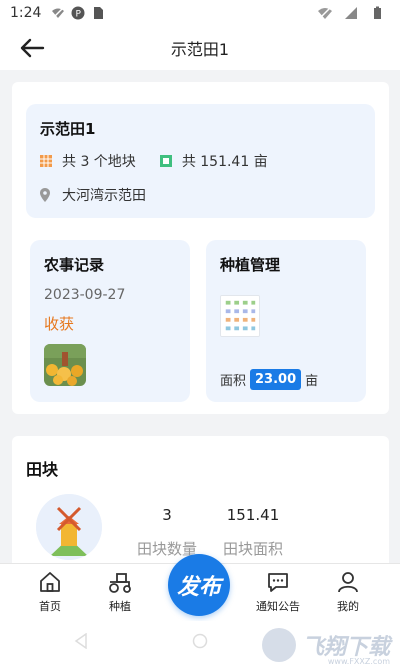 The image size is (400, 667). What do you see at coordinates (252, 549) in the screenshot?
I see `plot-area-label: 田块面积` at bounding box center [252, 549].